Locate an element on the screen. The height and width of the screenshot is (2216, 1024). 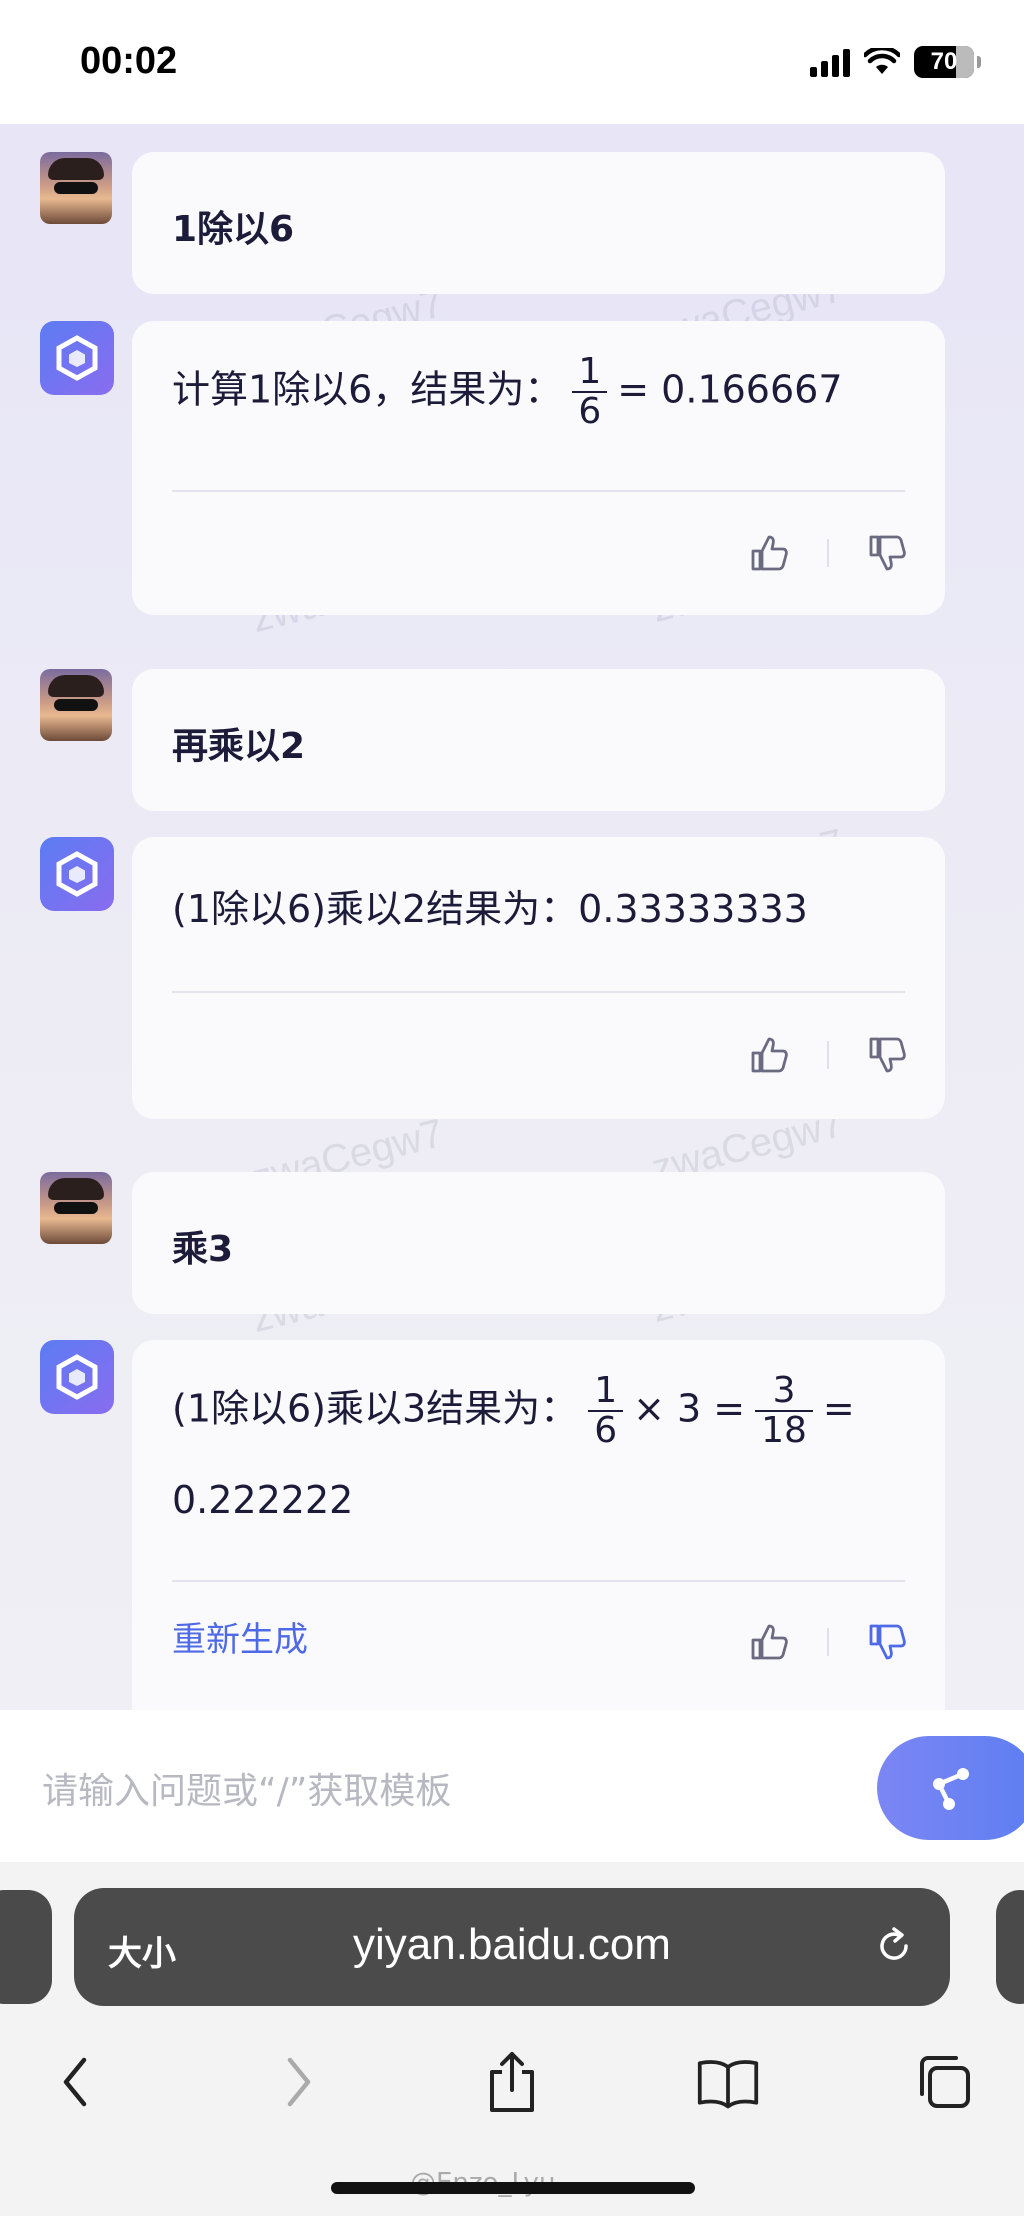
bot-text-equals: = is located at coordinates (838, 1408).